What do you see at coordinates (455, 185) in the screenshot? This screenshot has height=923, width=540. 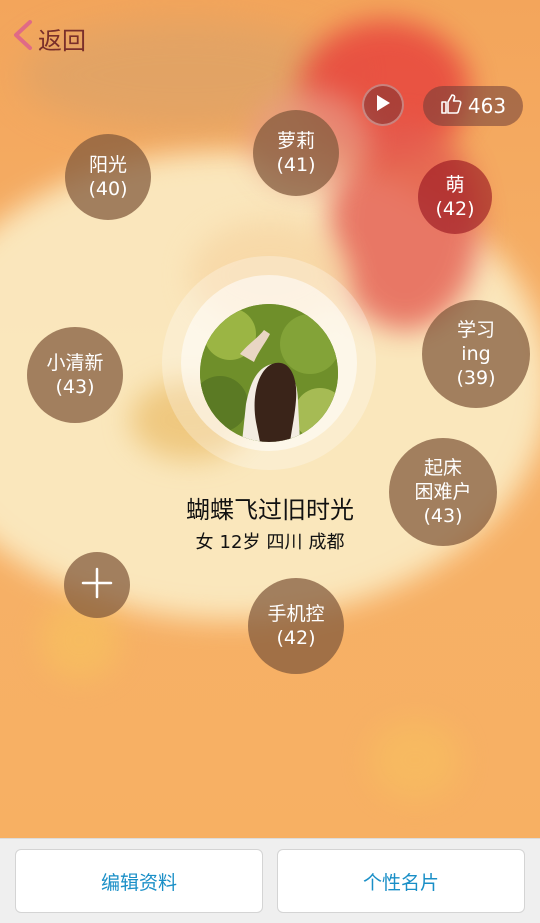 I see `tag-label: 萌` at bounding box center [455, 185].